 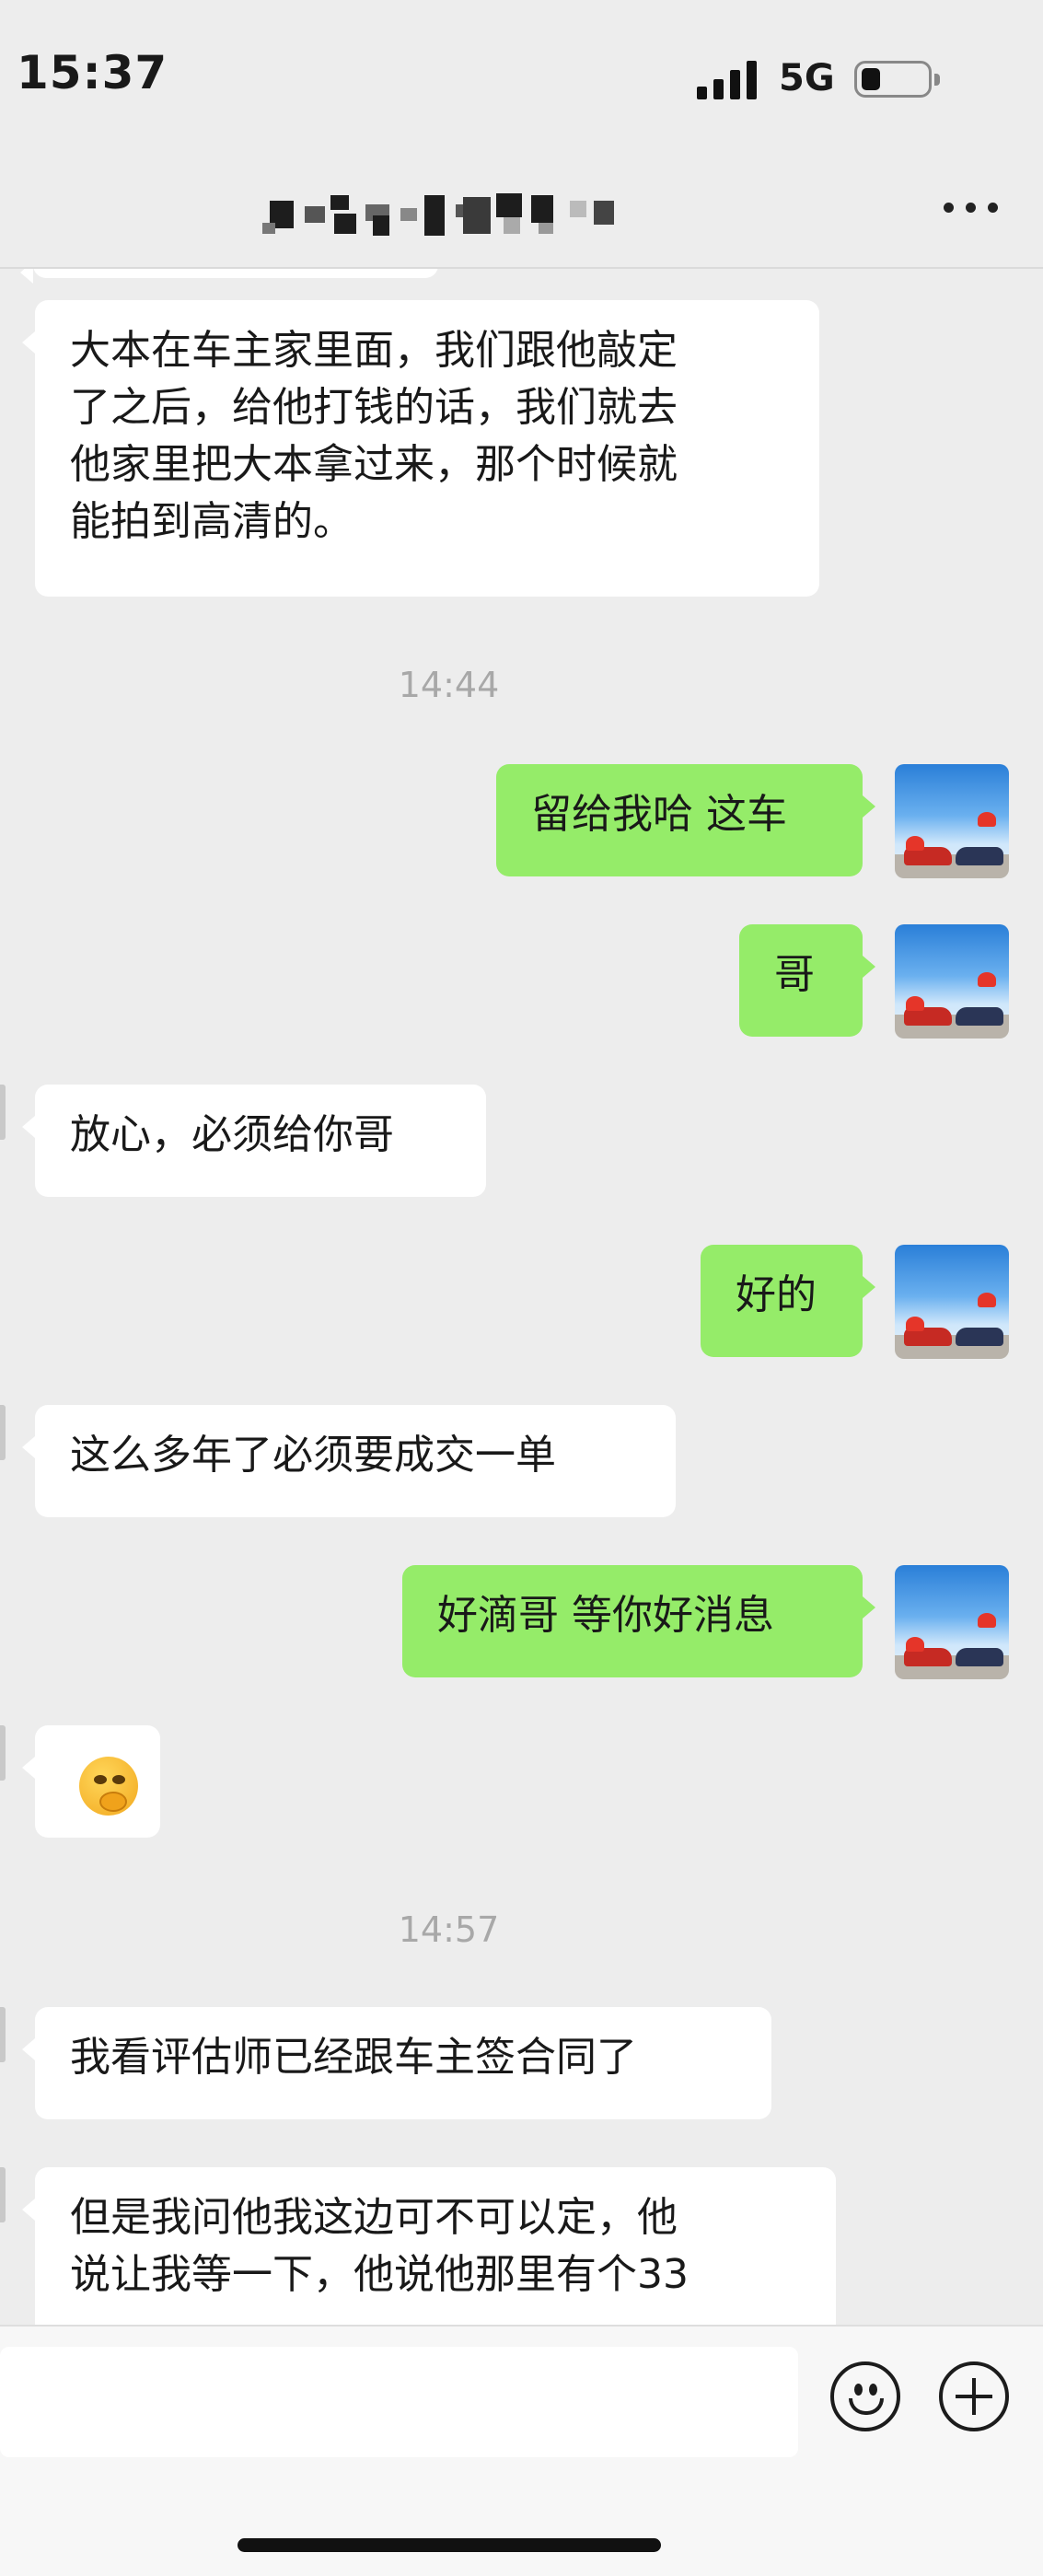 What do you see at coordinates (729, 78) in the screenshot?
I see `signal-icon` at bounding box center [729, 78].